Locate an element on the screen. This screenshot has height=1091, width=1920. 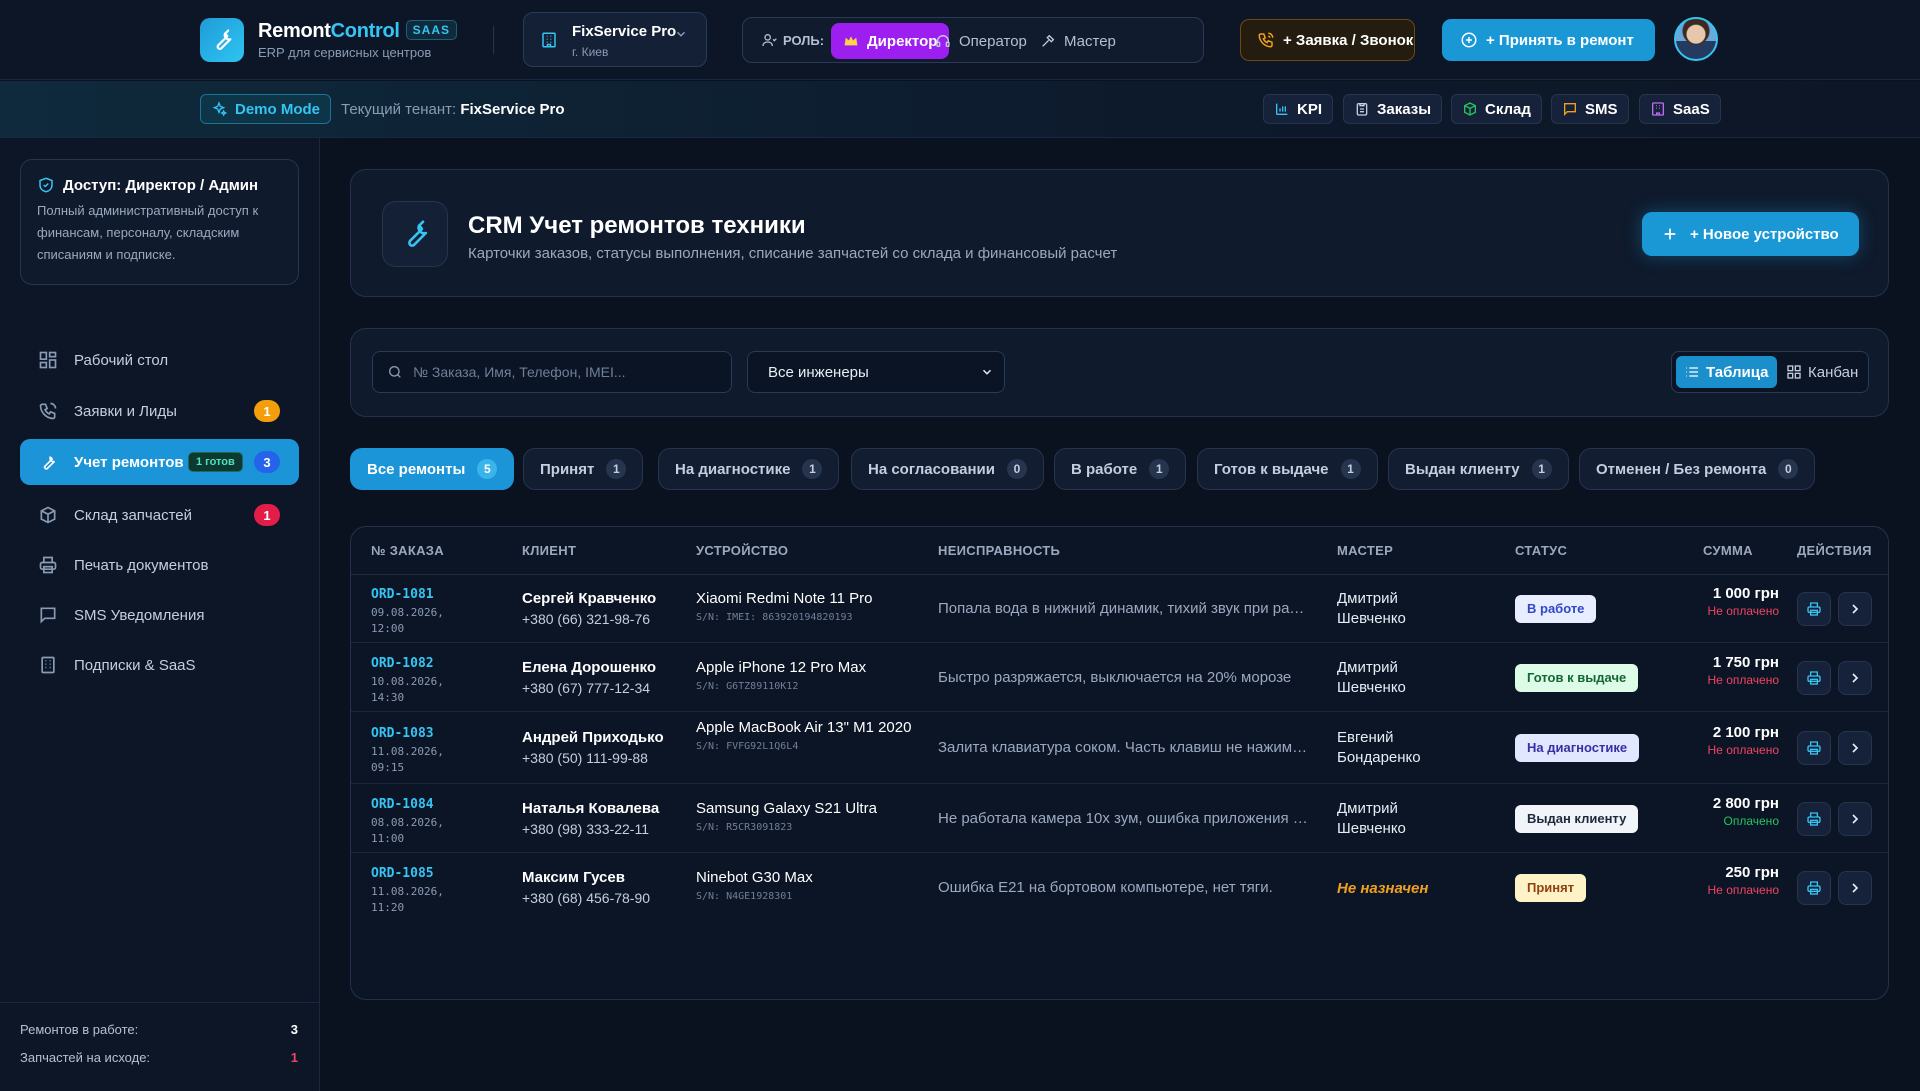
order-id-link: ORD-1081 is located at coordinates (407, 594).